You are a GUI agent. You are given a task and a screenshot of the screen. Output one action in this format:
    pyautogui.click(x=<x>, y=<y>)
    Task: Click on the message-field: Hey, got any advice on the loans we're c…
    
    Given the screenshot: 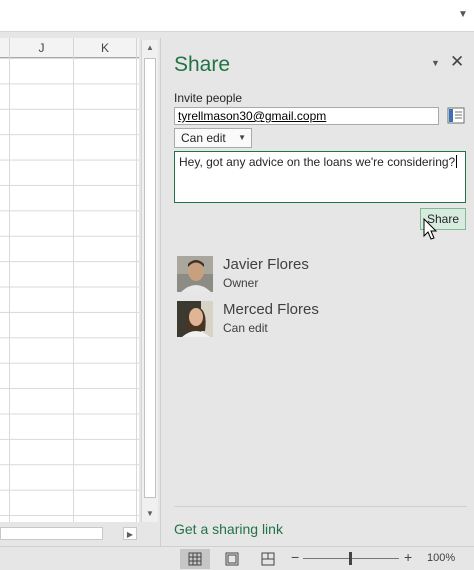 What is the action you would take?
    pyautogui.click(x=320, y=177)
    